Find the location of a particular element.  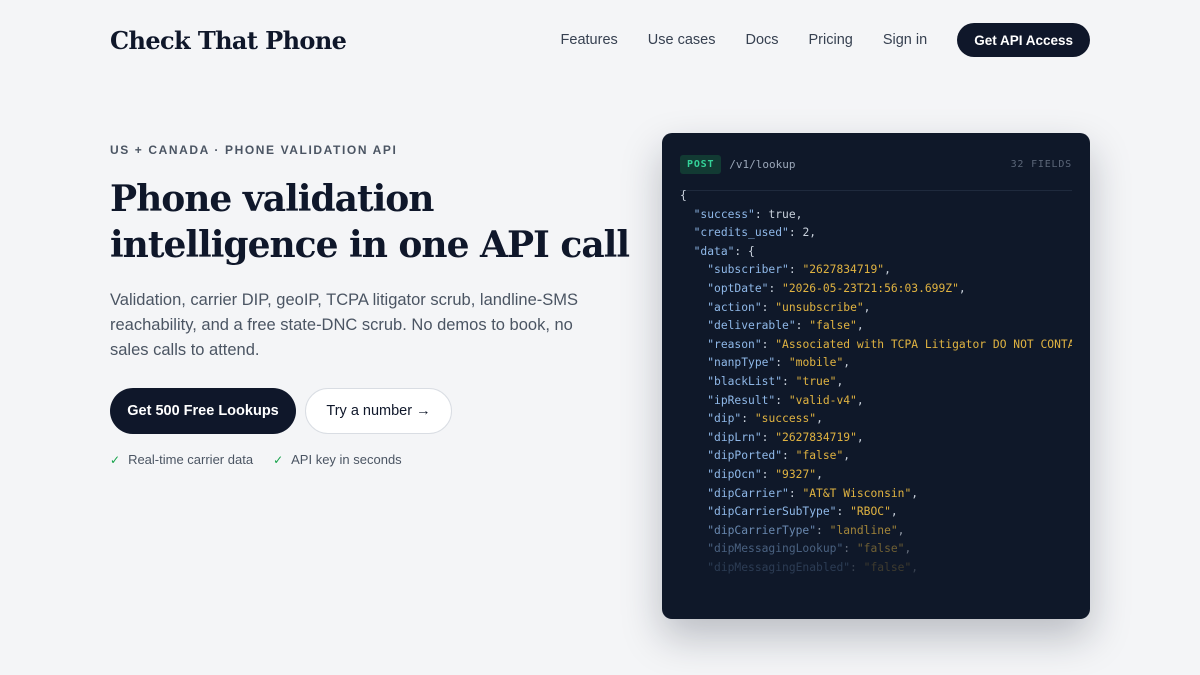

code-line: "action": "unsubscribe", is located at coordinates (789, 307).